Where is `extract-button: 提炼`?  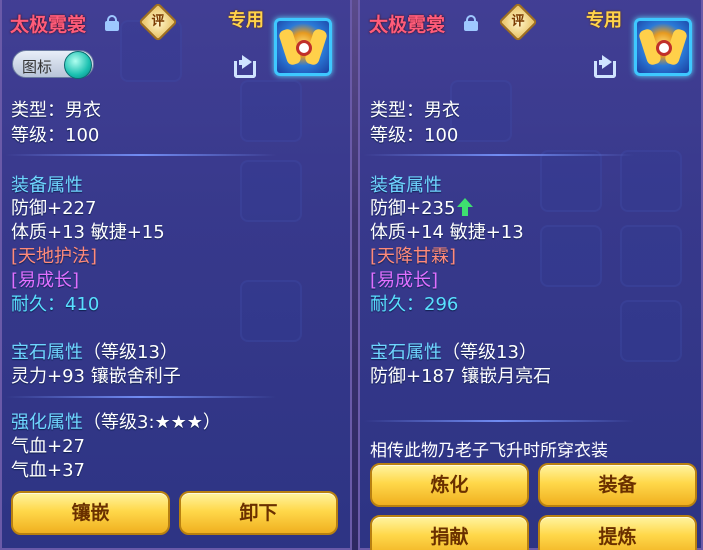 extract-button: 提炼 is located at coordinates (617, 532).